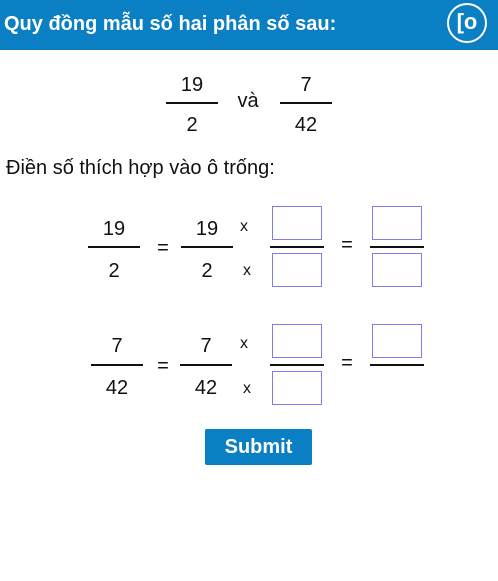 The height and width of the screenshot is (581, 498). Describe the element at coordinates (397, 341) in the screenshot. I see `row2-result-numerator-input` at that location.